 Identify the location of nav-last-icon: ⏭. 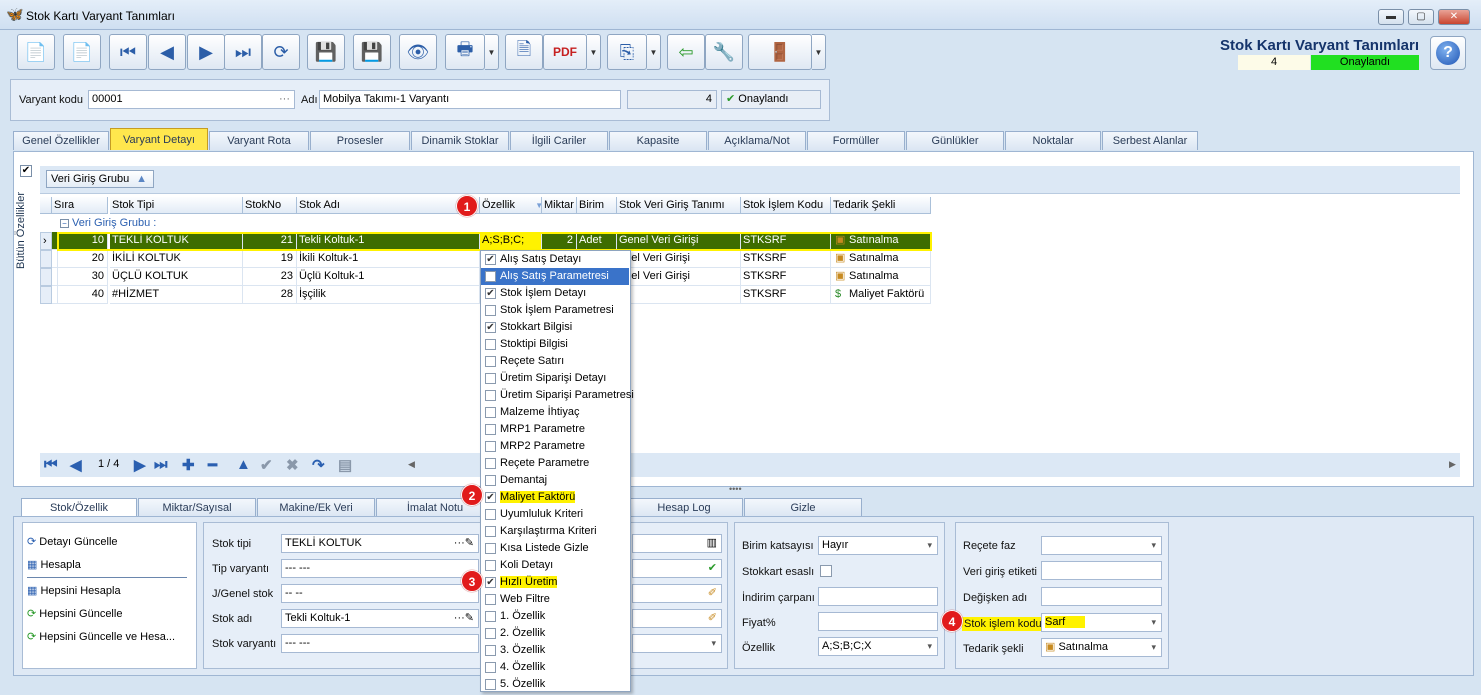
(161, 464).